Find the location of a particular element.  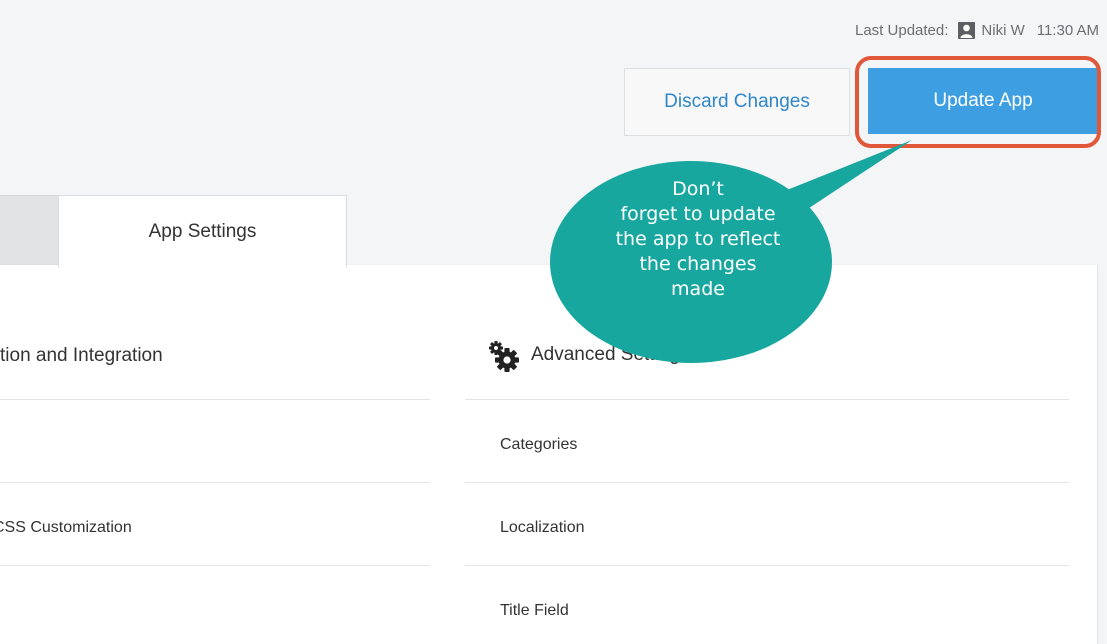

last-updated-time: 11:30 AM is located at coordinates (1067, 30).